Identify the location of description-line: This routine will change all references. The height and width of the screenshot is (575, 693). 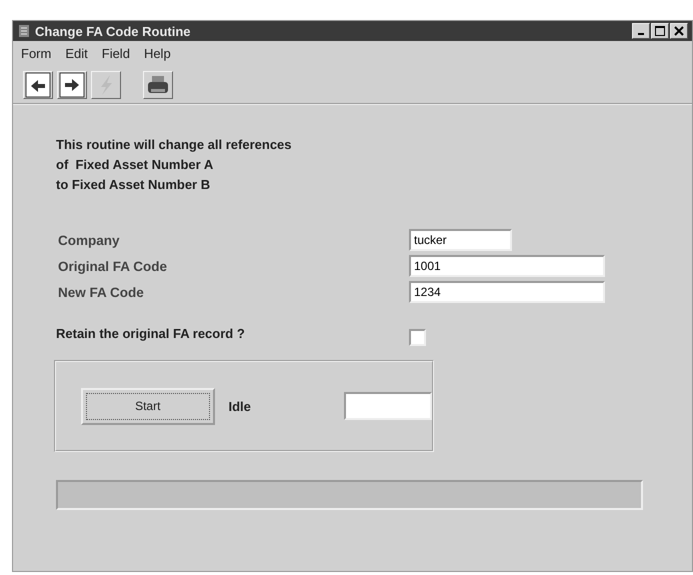
(174, 145).